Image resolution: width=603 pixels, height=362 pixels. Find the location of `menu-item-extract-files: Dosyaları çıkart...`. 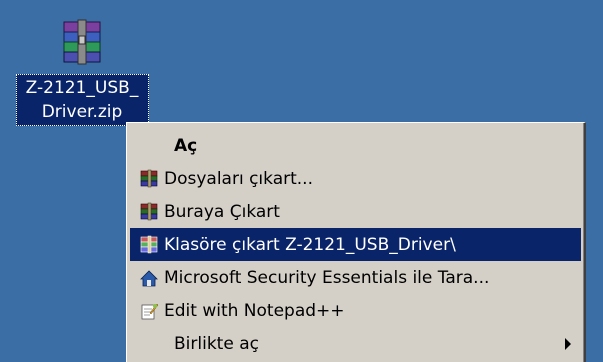

menu-item-extract-files: Dosyaları çıkart... is located at coordinates (355, 178).